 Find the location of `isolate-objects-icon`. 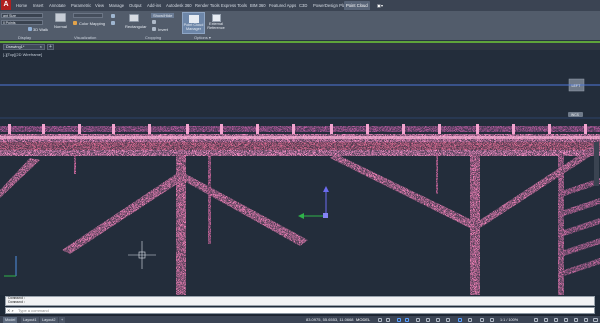

isolate-objects-icon is located at coordinates (576, 320).